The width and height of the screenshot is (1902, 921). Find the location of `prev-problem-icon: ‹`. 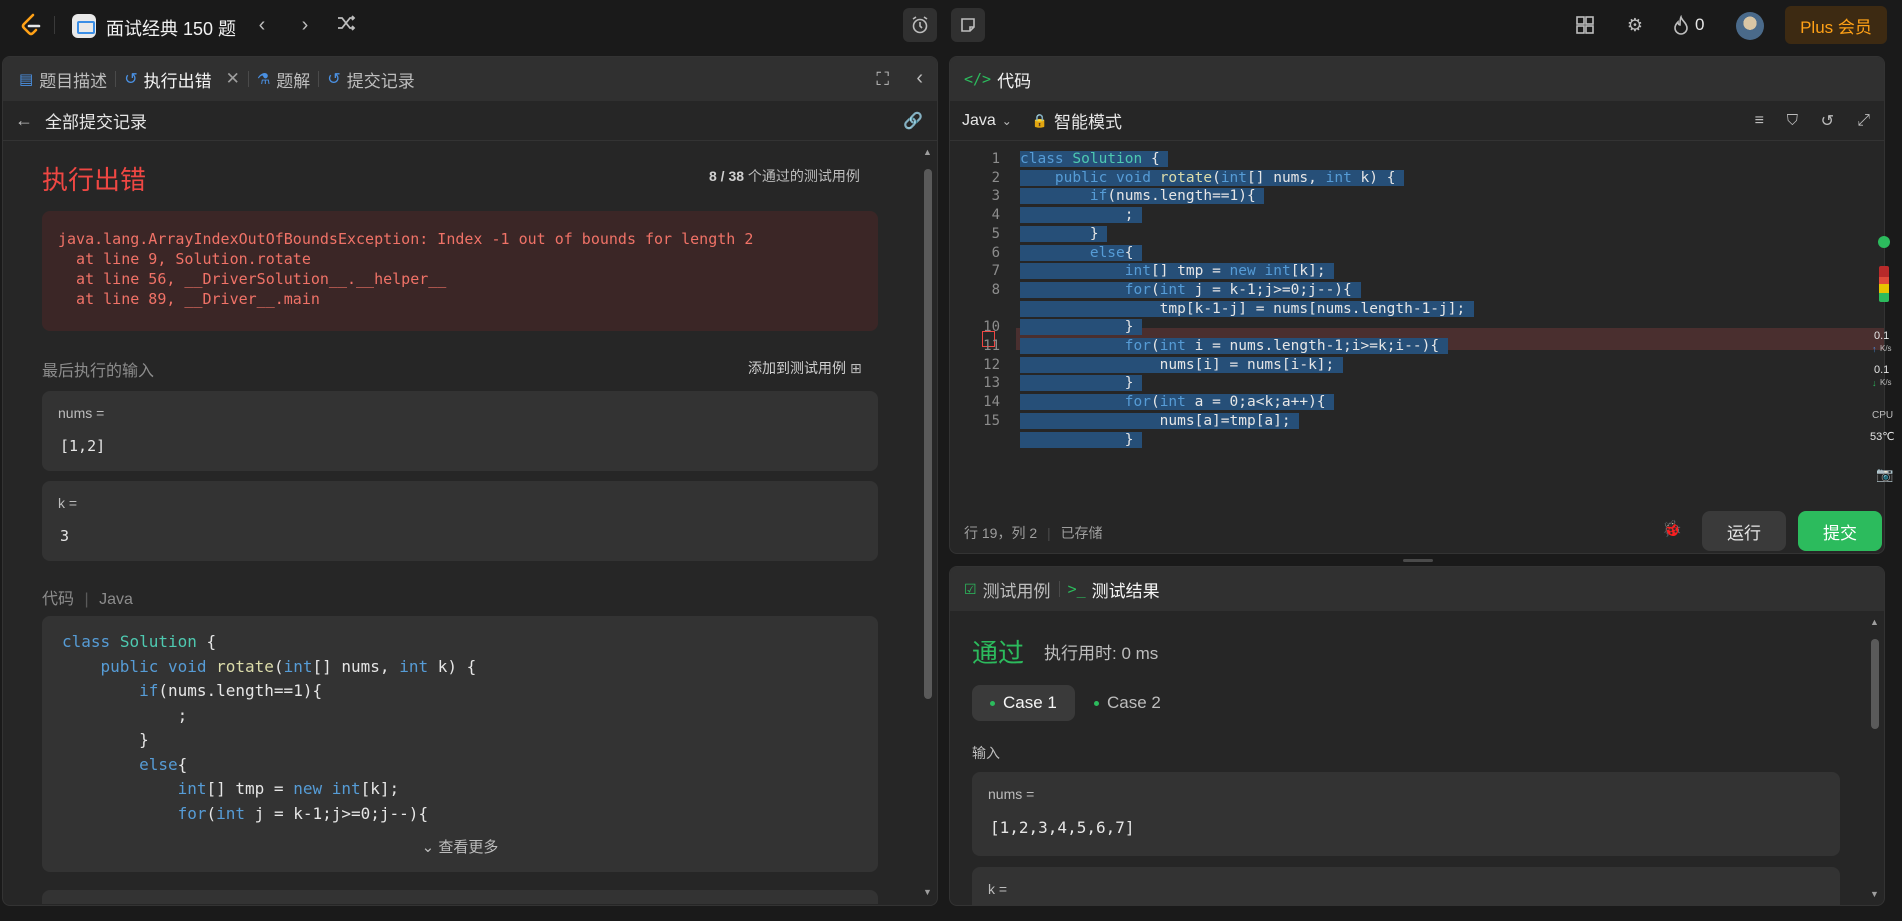

prev-problem-icon: ‹ is located at coordinates (262, 25).